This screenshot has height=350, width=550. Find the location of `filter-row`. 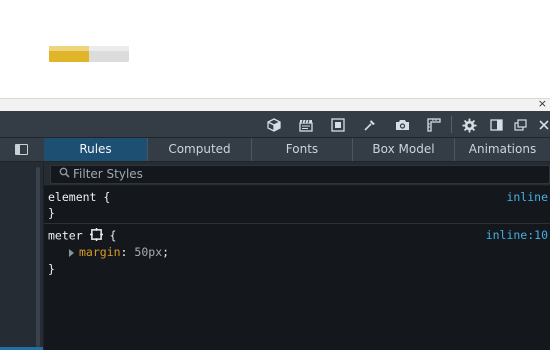

filter-row is located at coordinates (297, 174).